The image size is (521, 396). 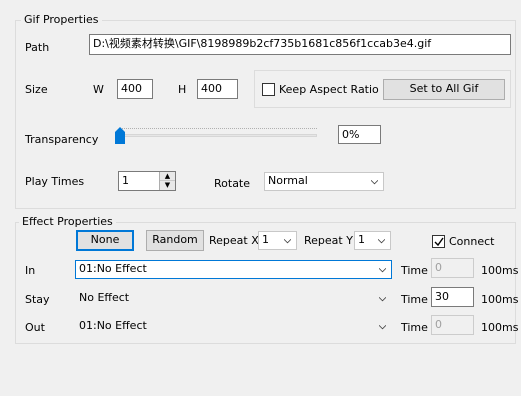 I want to click on repeat-x-select: 1, so click(x=277, y=240).